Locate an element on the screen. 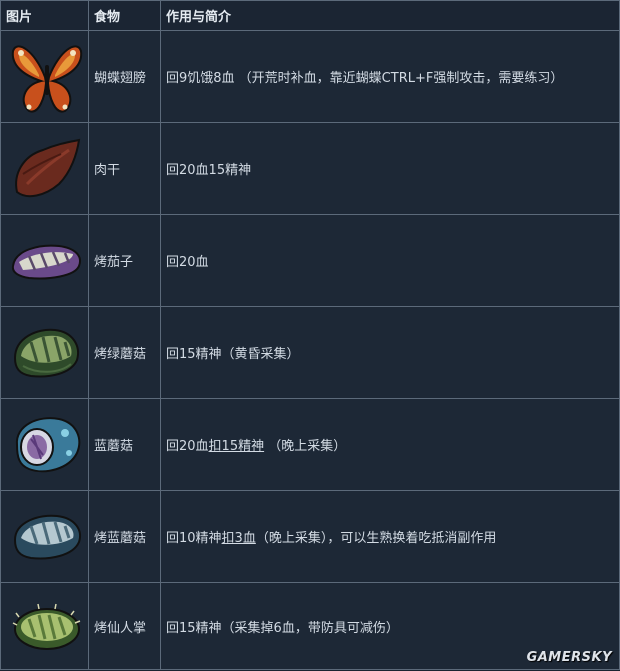 This screenshot has width=620, height=671. roasted-green-mushroom-icon is located at coordinates (46, 352).